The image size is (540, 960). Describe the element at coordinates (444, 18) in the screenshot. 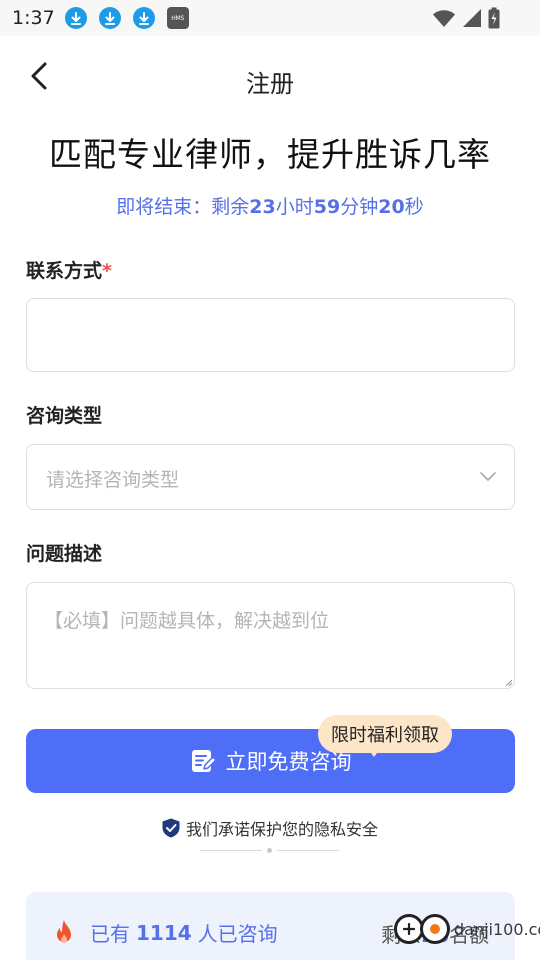

I see `wifi-icon` at that location.